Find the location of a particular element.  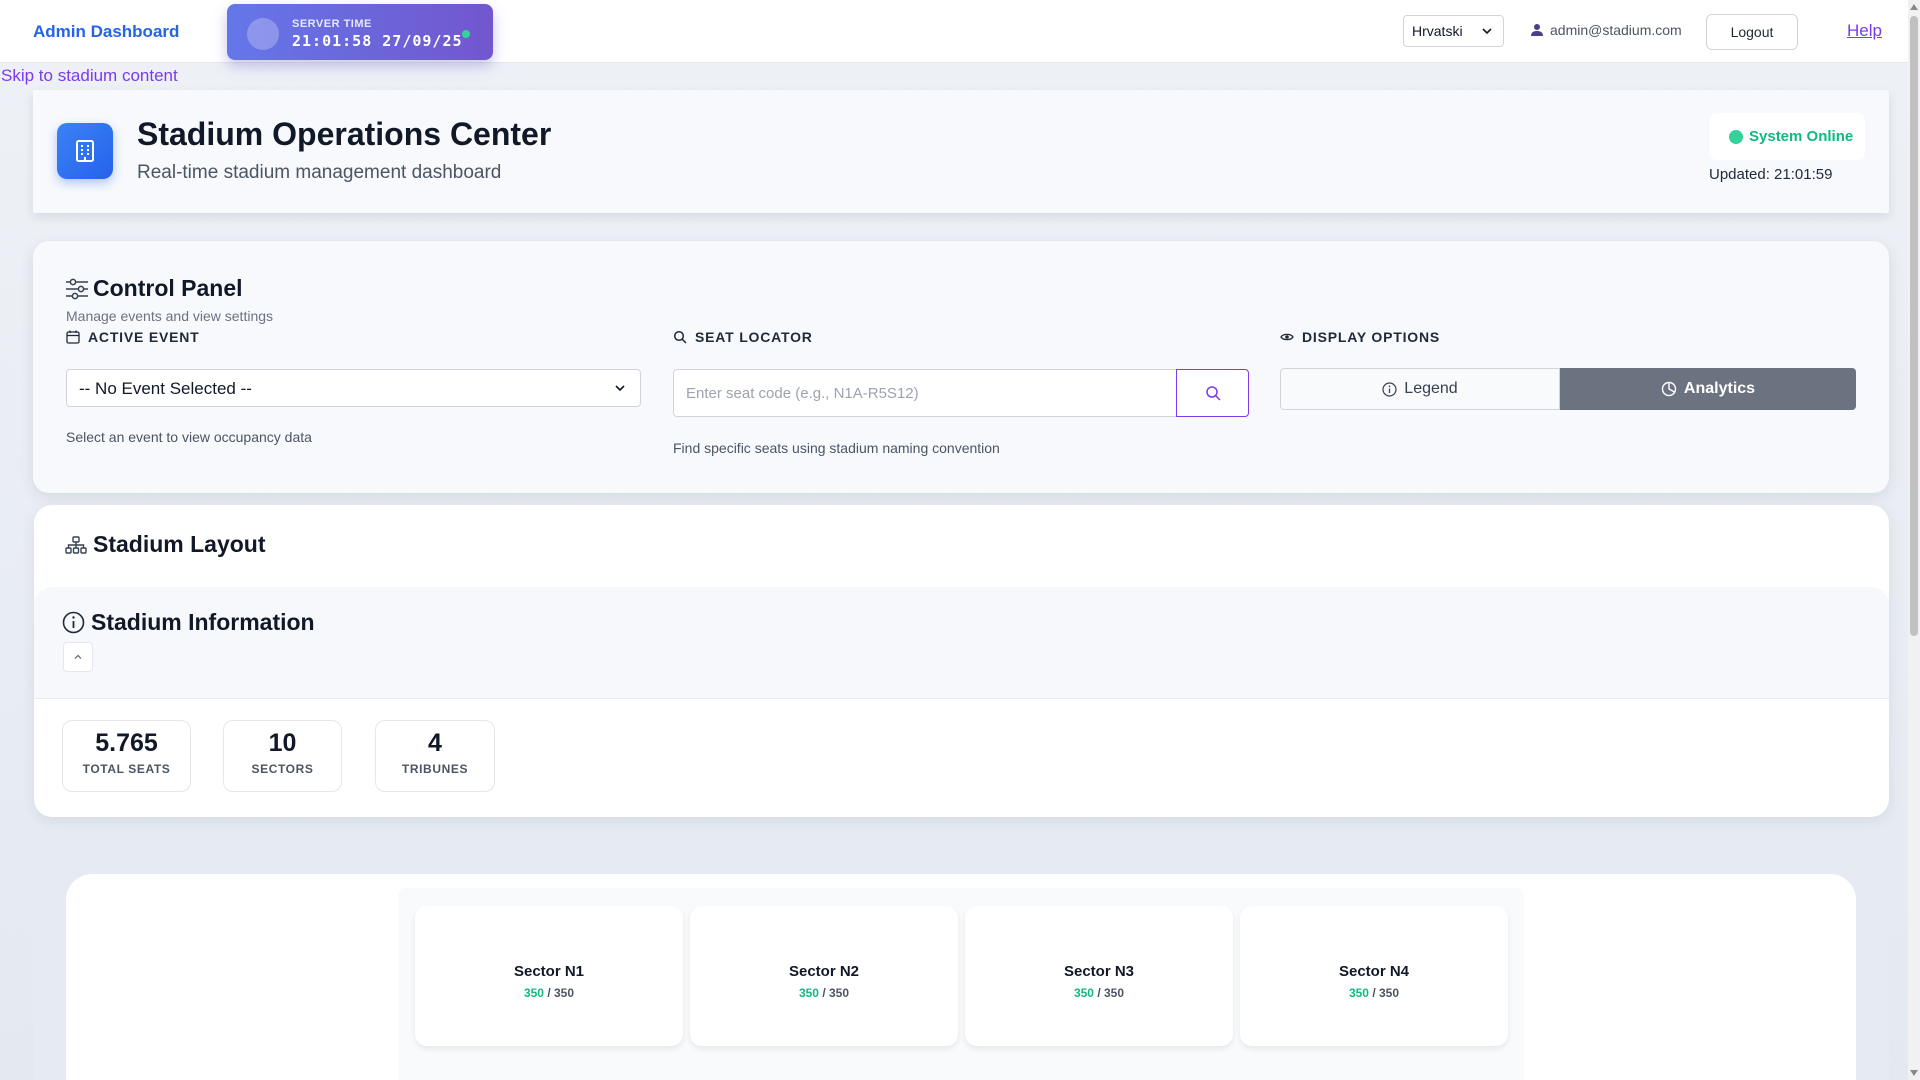

stat-tribunes: 4 TRIBUNES is located at coordinates (435, 756).